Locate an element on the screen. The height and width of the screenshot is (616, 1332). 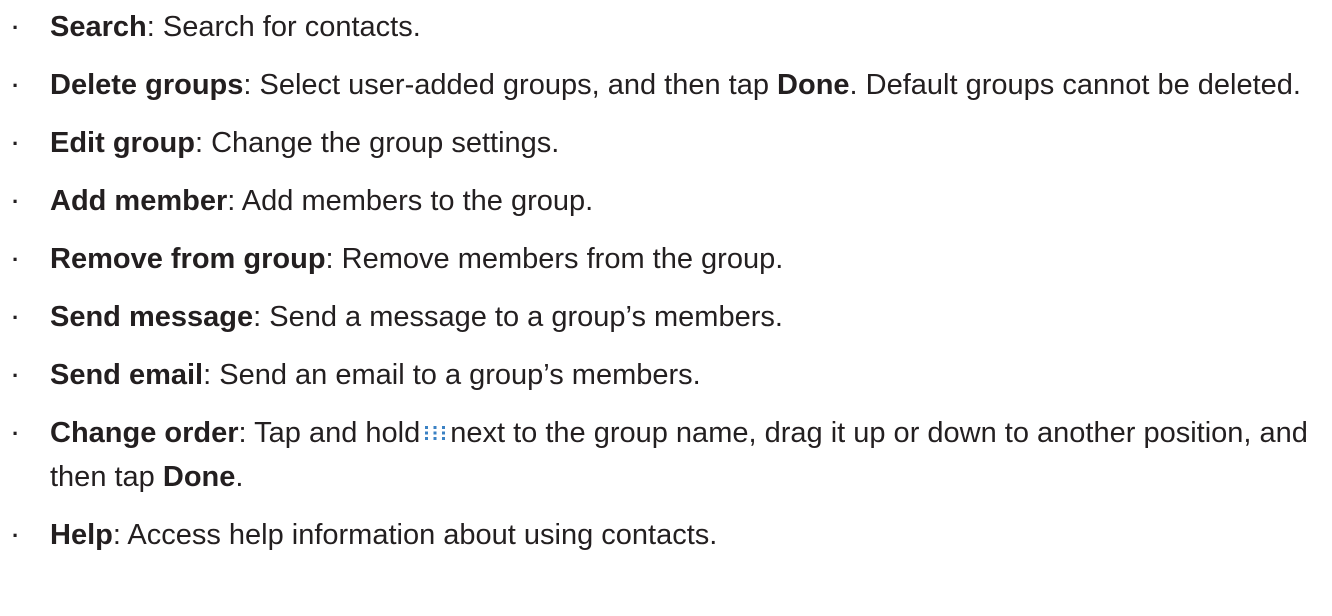
item-term: Help is located at coordinates (81, 534).